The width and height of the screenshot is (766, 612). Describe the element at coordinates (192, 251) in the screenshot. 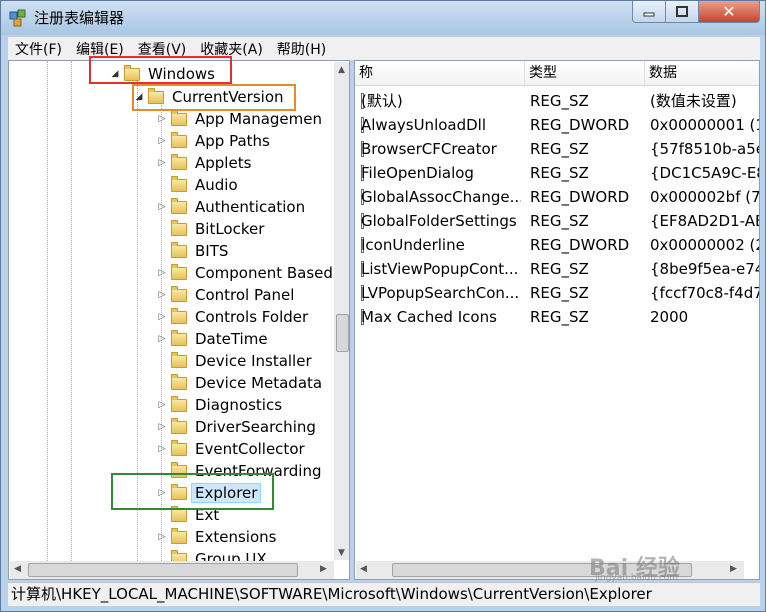

I see `tree-node: BITS` at that location.